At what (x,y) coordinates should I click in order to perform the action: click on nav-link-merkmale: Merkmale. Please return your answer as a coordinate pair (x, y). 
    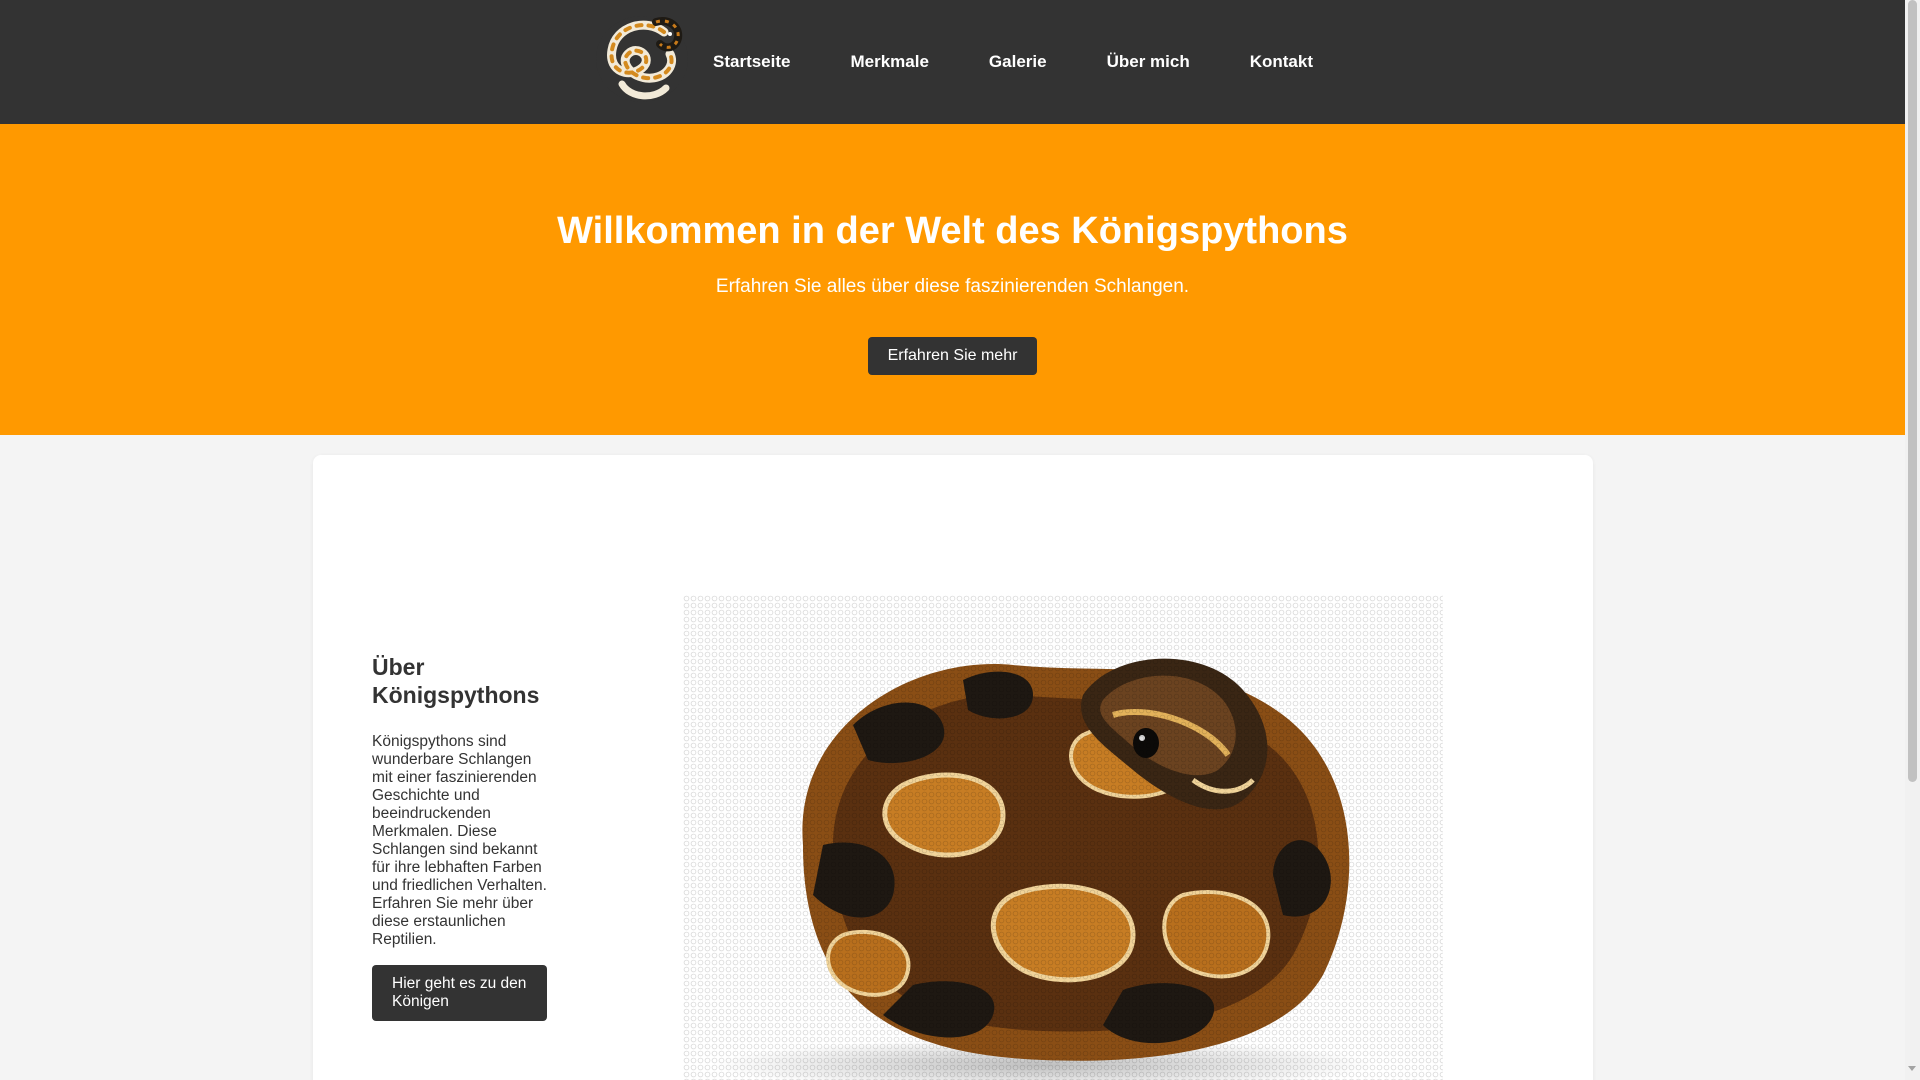
    Looking at the image, I should click on (889, 62).